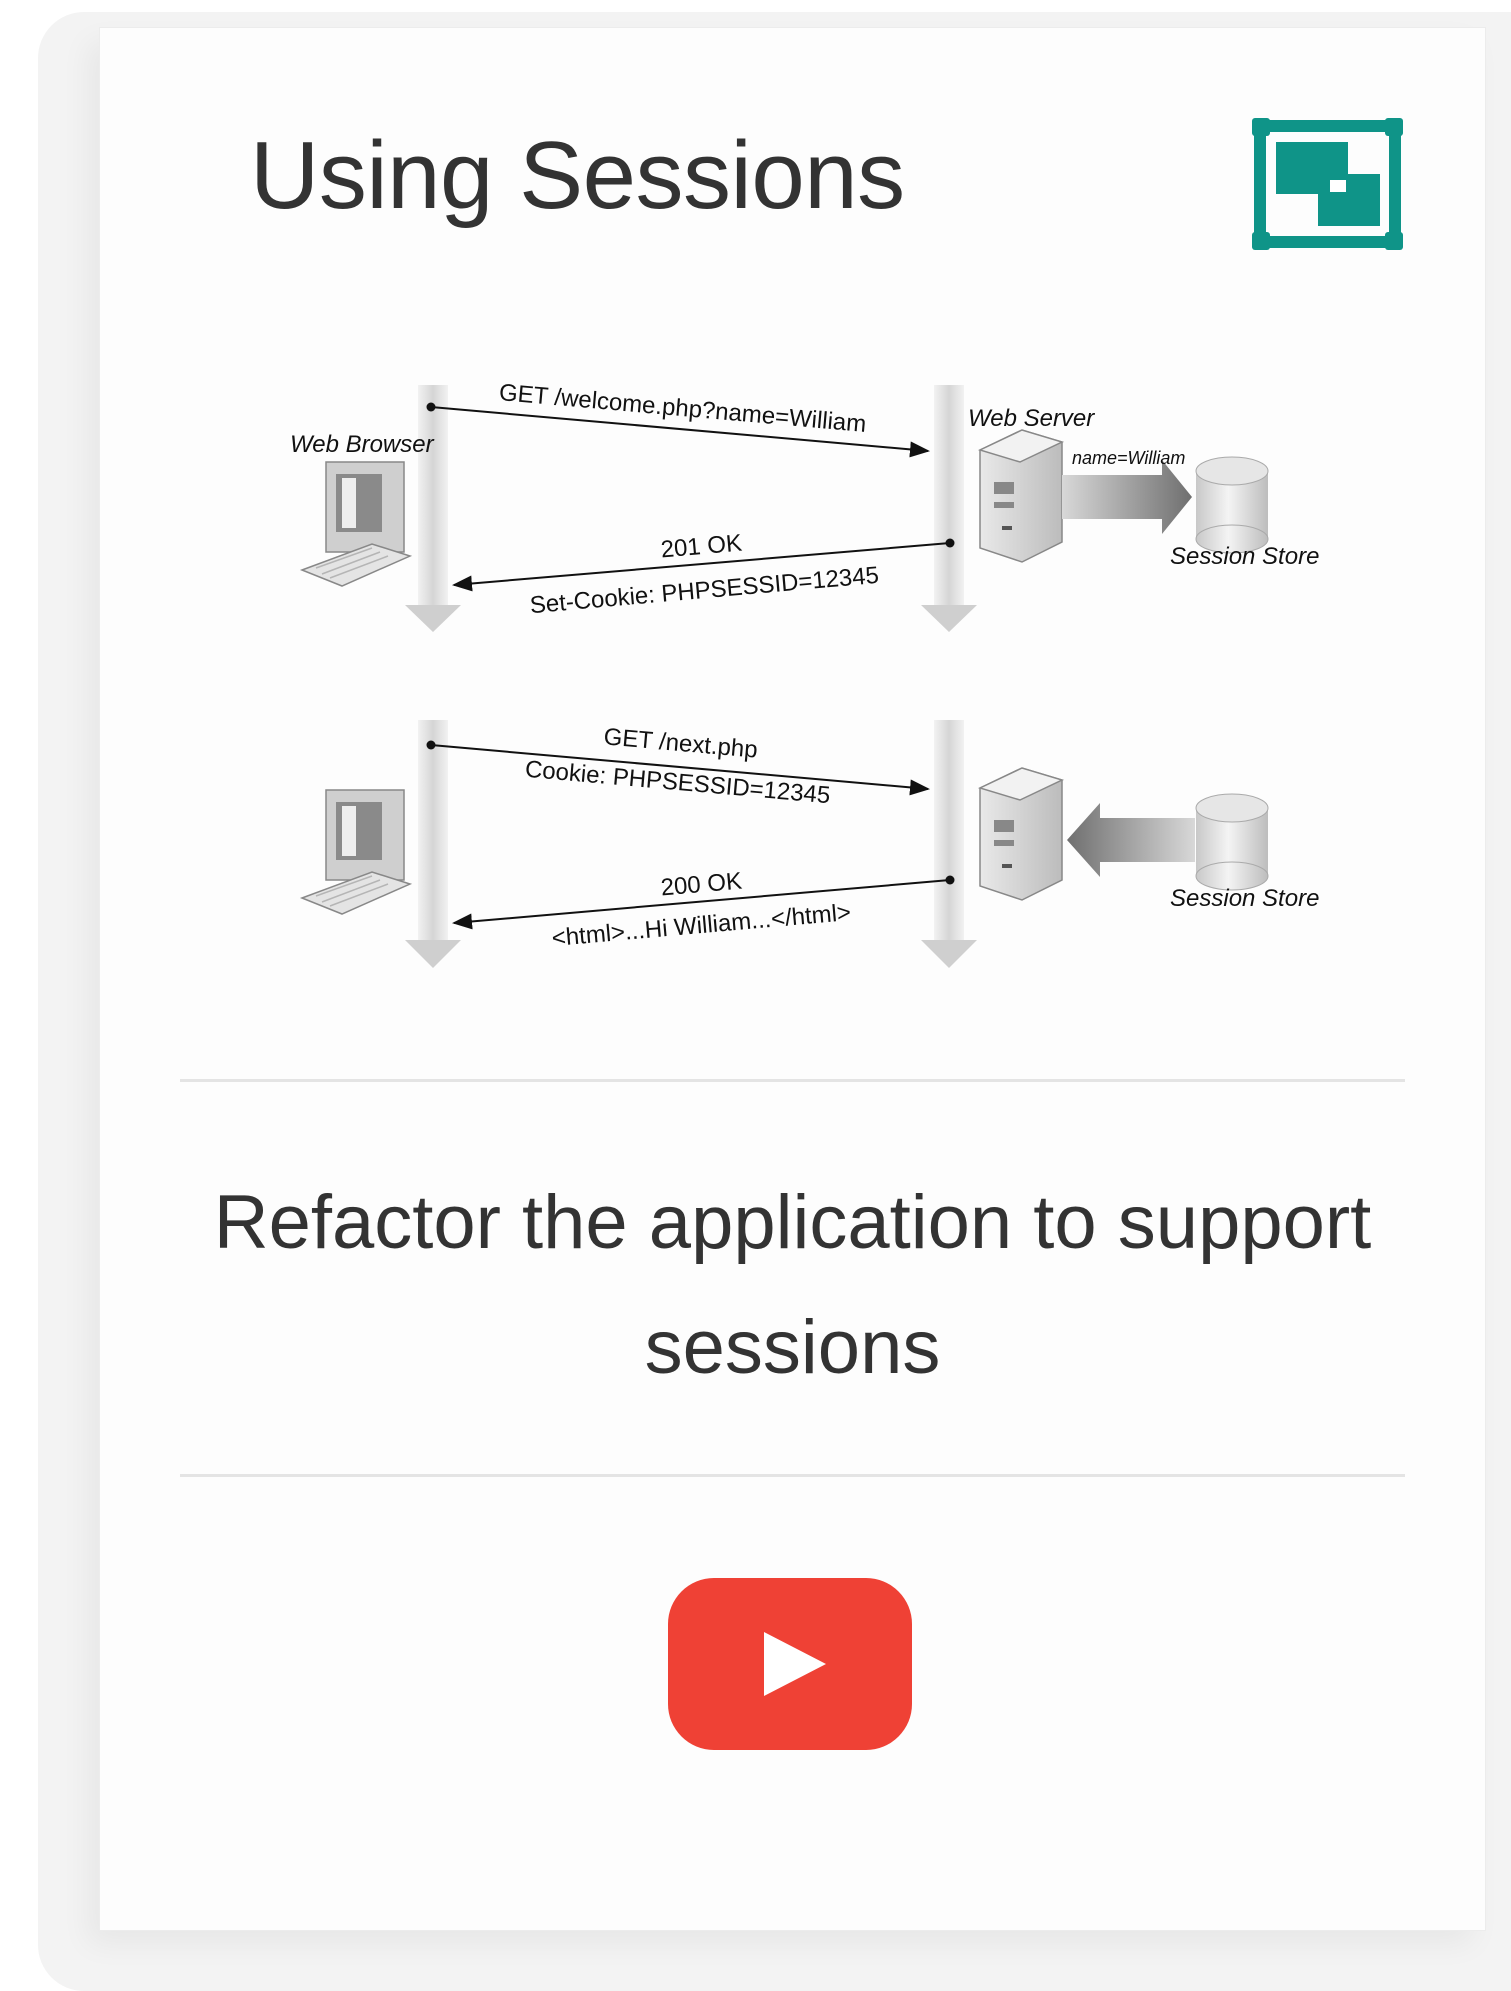  What do you see at coordinates (1327, 184) in the screenshot?
I see `window-frame-icon` at bounding box center [1327, 184].